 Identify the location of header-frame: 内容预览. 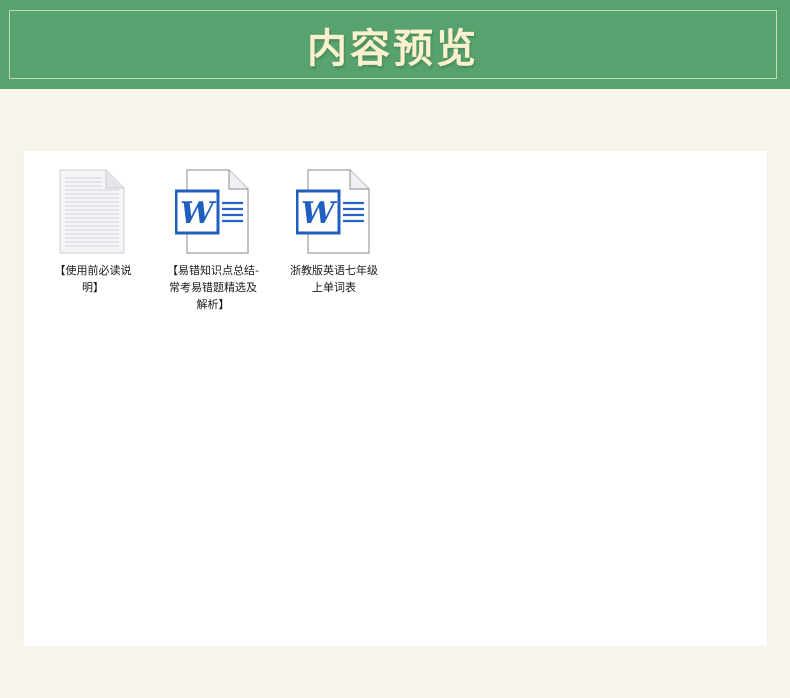
(393, 44).